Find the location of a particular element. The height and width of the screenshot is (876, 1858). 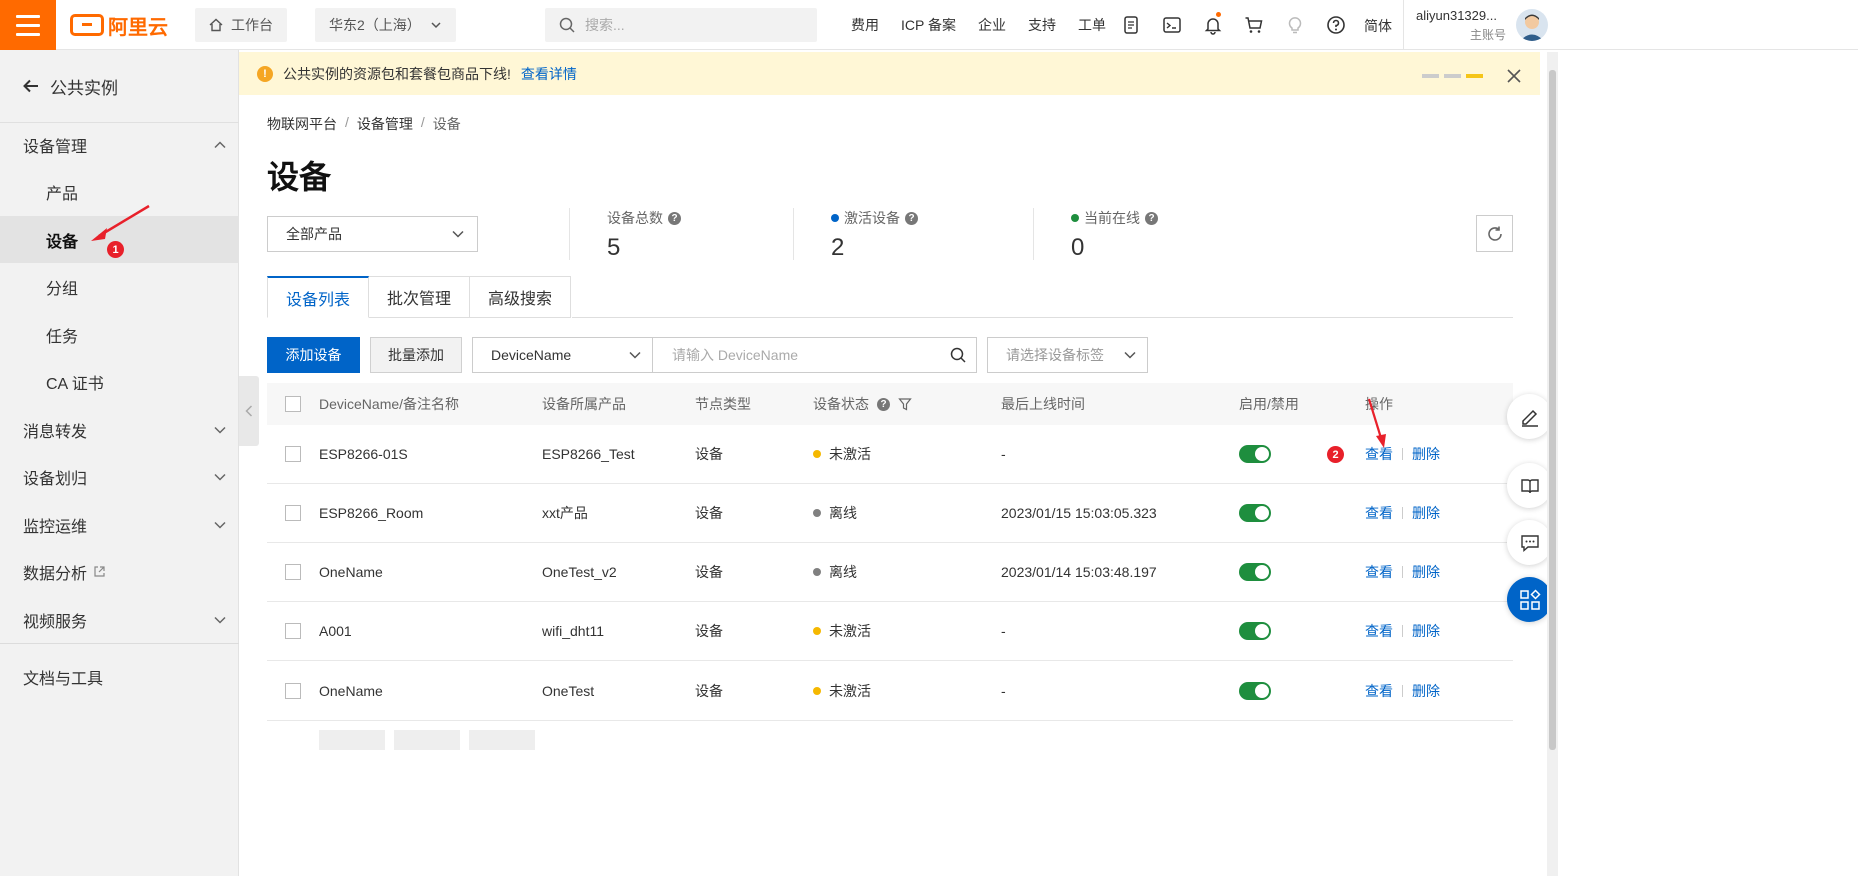

tab-device-list: 设备列表 is located at coordinates (318, 297).